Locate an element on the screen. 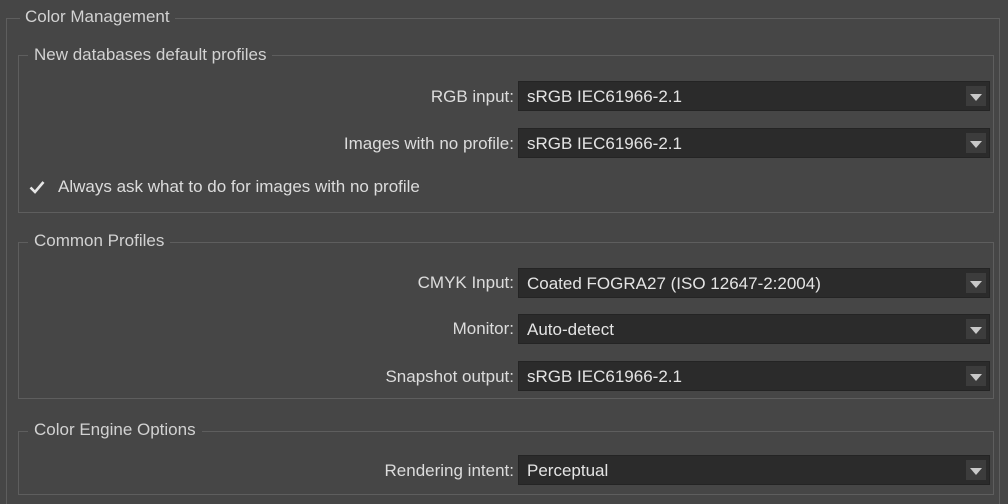 The height and width of the screenshot is (504, 1008). monitor-value: Auto-detect is located at coordinates (570, 329).